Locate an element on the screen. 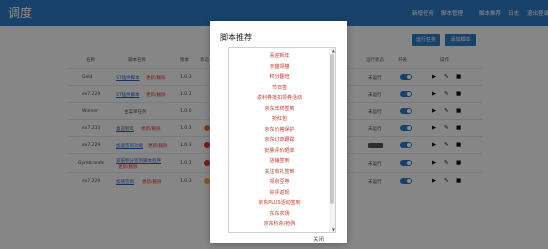 This screenshot has width=548, height=249. script-item: 京东订单跟踪 is located at coordinates (279, 139).